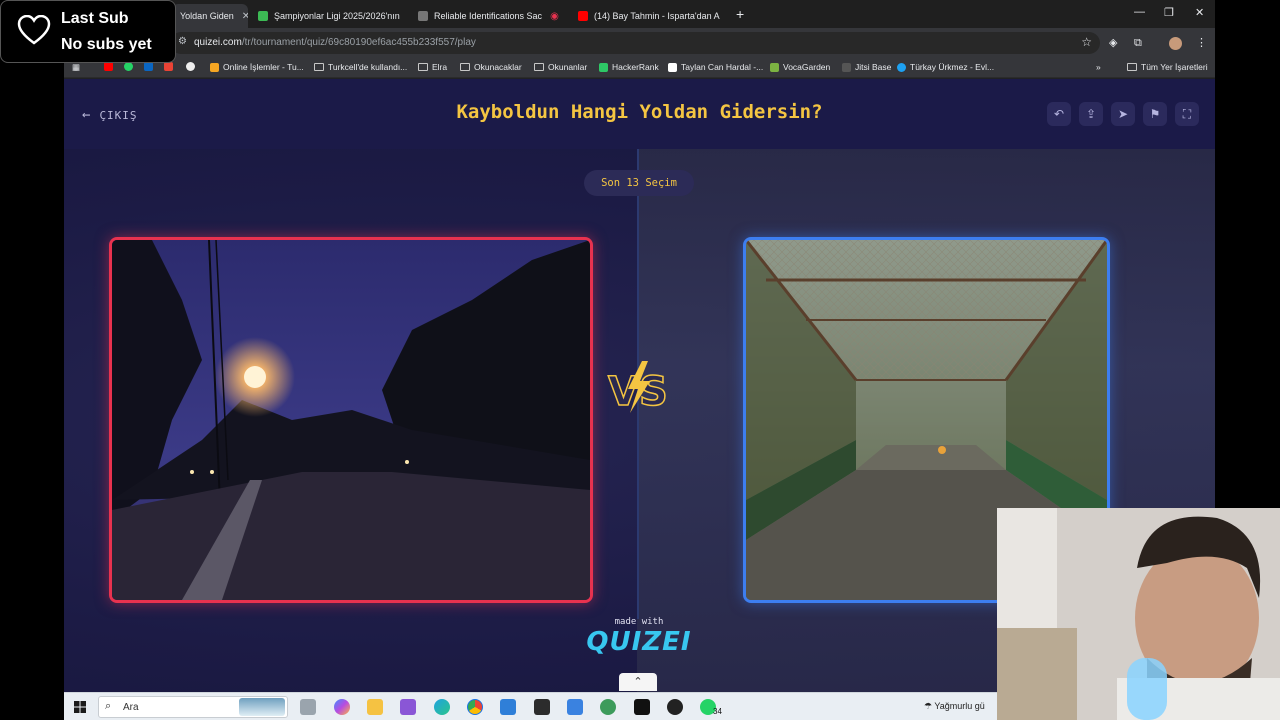 The width and height of the screenshot is (1280, 720). Describe the element at coordinates (95, 18) in the screenshot. I see `badge-title: Last Sub` at that location.